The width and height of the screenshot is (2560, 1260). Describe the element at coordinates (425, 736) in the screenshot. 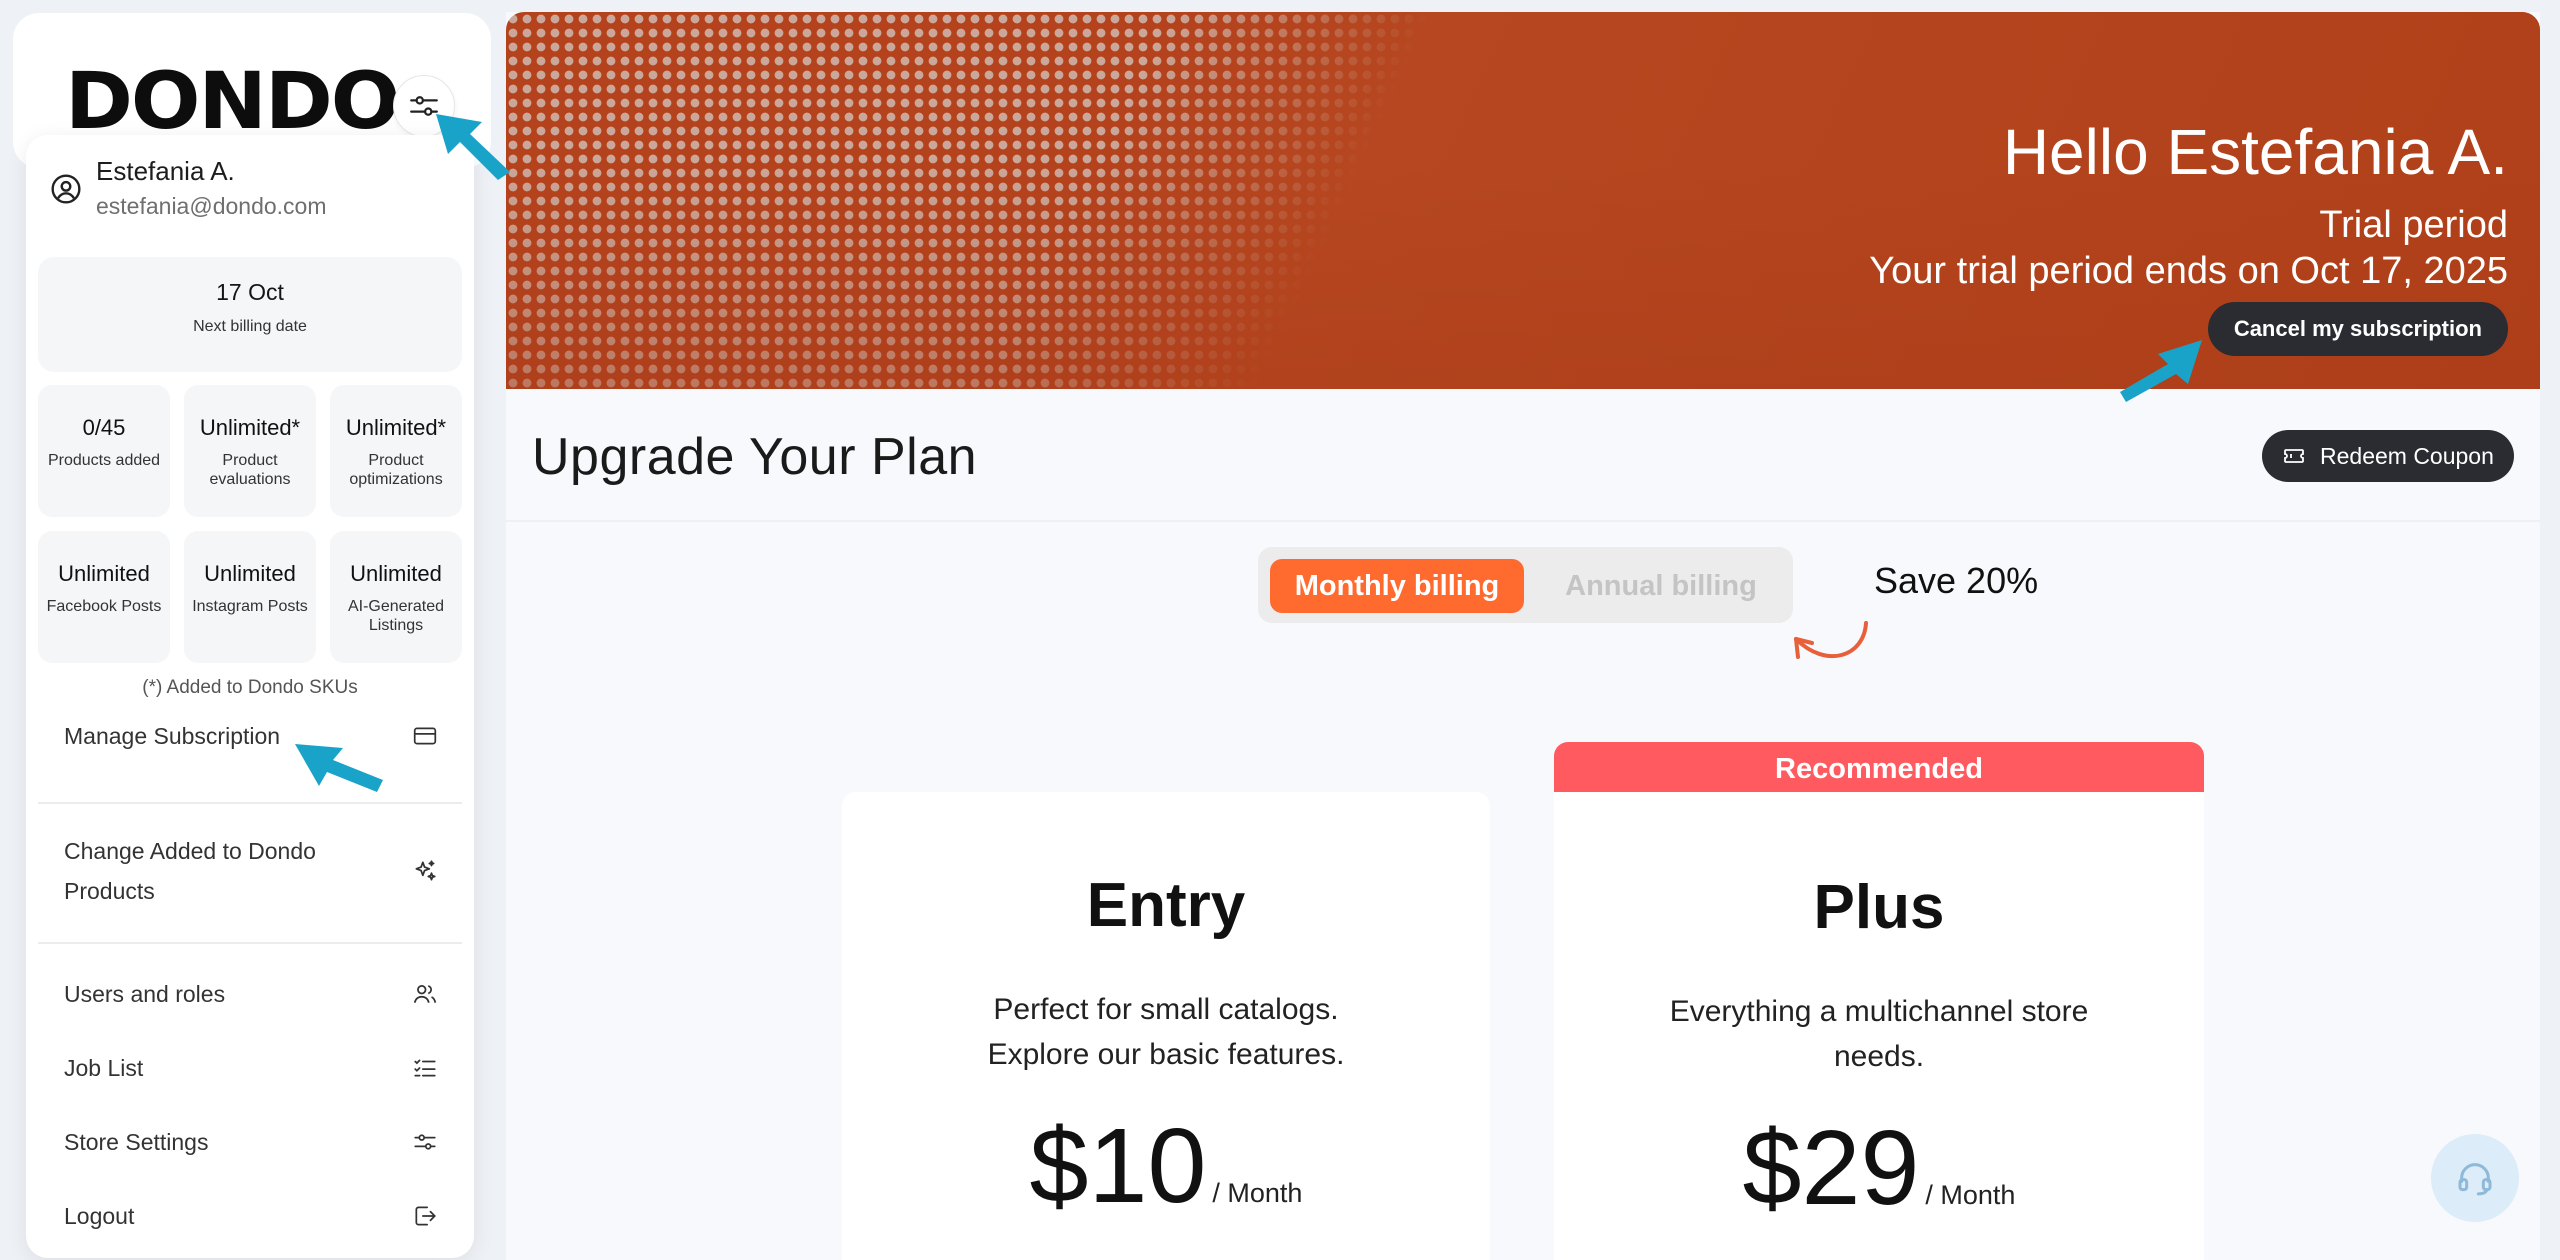

I see `credit-card-icon` at that location.